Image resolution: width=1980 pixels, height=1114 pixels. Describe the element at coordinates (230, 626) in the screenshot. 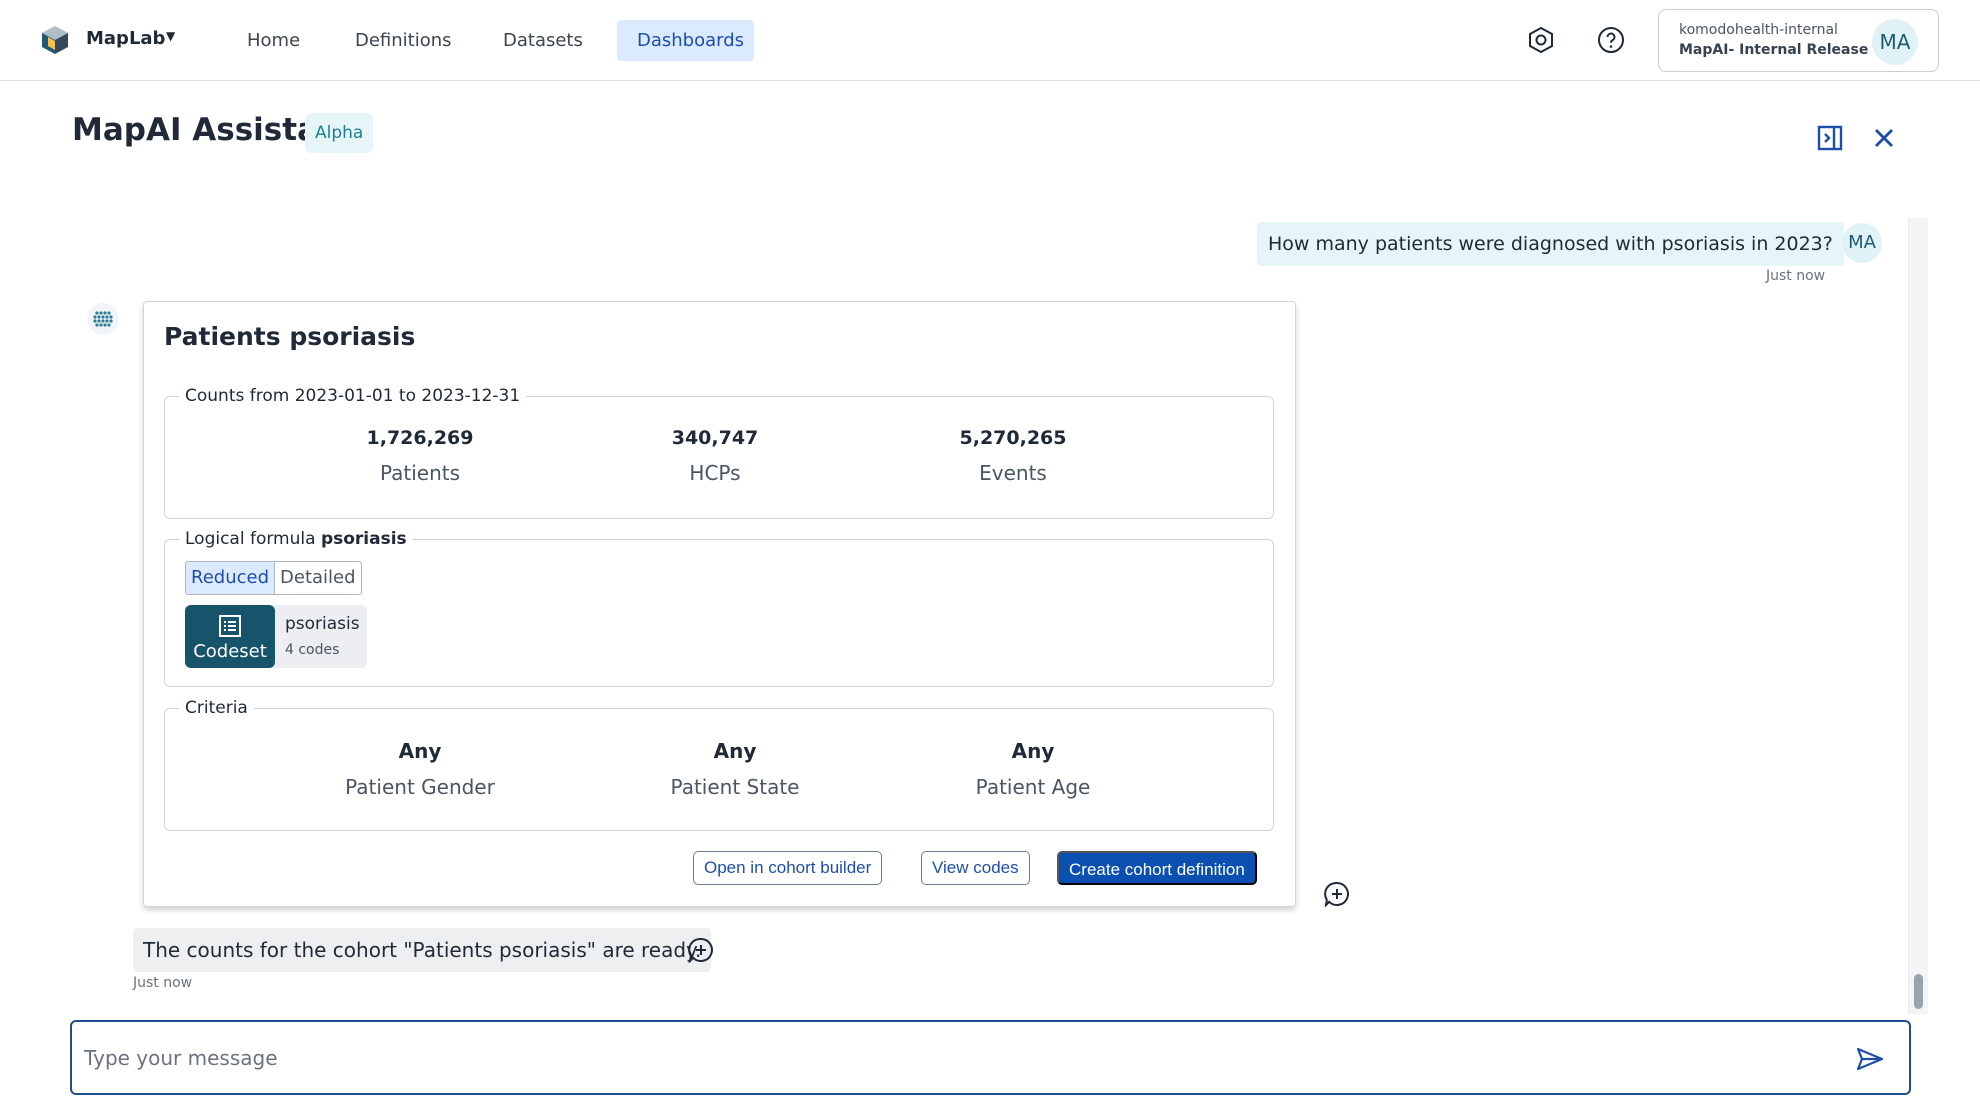

I see `list-icon` at that location.